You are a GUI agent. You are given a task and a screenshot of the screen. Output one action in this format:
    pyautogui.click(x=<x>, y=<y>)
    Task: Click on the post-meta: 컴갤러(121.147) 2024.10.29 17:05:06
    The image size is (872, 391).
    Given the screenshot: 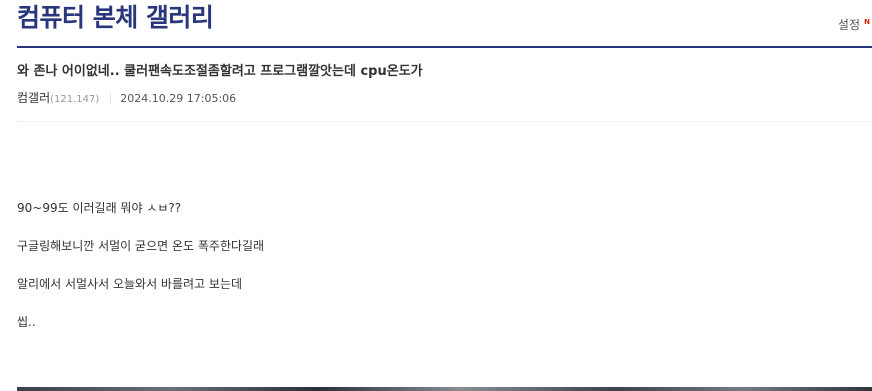 What is the action you would take?
    pyautogui.click(x=126, y=99)
    